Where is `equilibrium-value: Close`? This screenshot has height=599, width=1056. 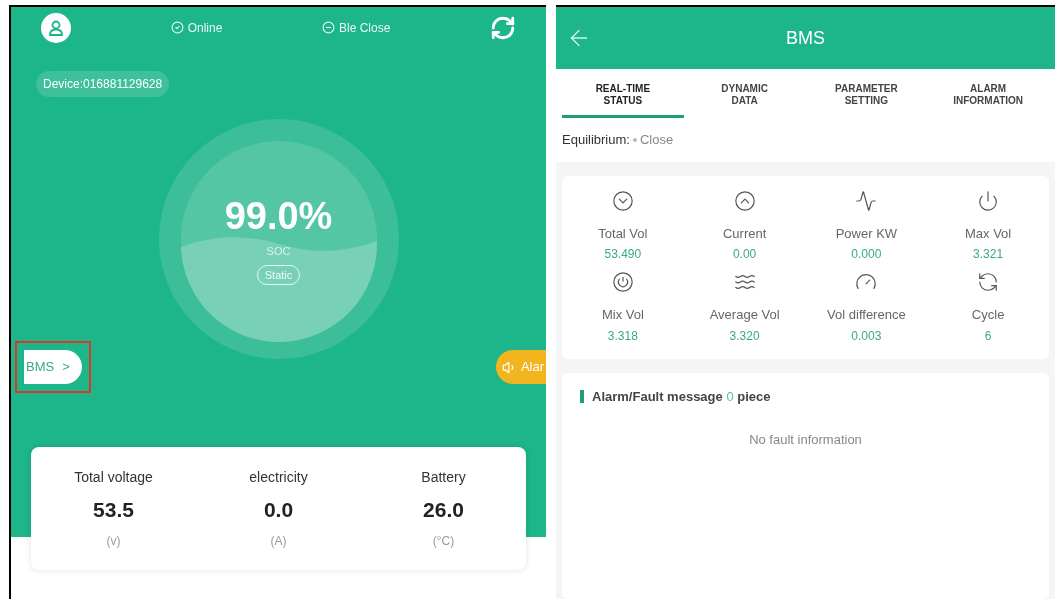
equilibrium-value: Close is located at coordinates (656, 140).